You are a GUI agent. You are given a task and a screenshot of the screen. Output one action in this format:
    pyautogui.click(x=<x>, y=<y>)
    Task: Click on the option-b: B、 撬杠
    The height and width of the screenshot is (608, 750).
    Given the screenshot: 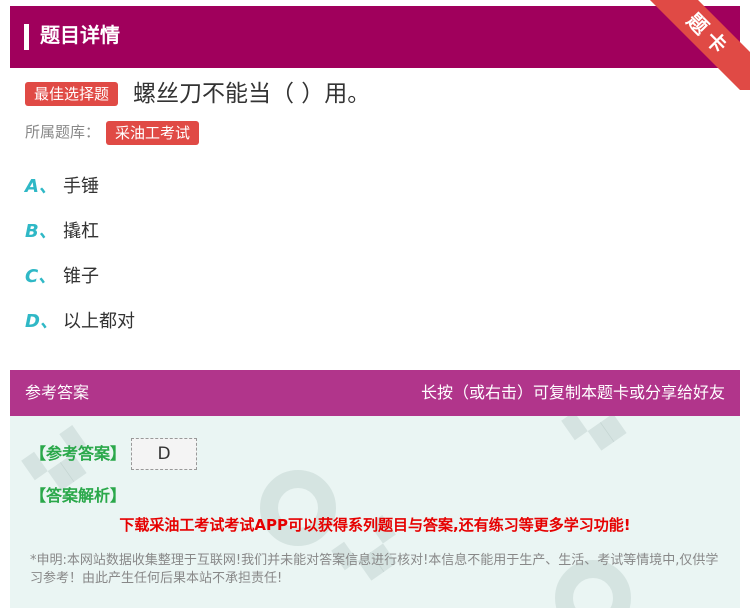 What is the action you would take?
    pyautogui.click(x=62, y=232)
    